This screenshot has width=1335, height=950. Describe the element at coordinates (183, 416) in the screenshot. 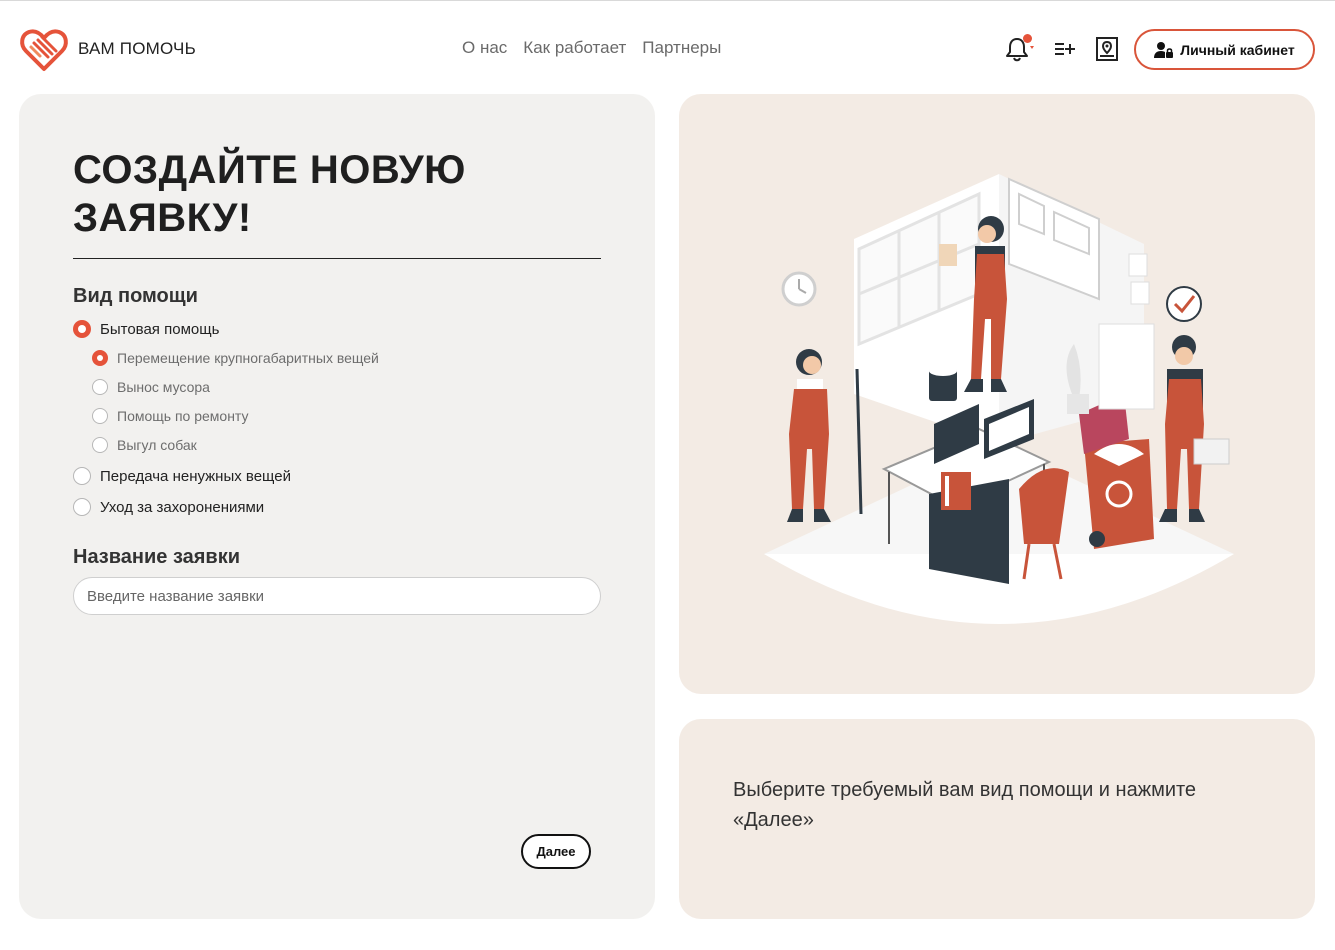

I see `option-label: Помощь по ремонту` at that location.